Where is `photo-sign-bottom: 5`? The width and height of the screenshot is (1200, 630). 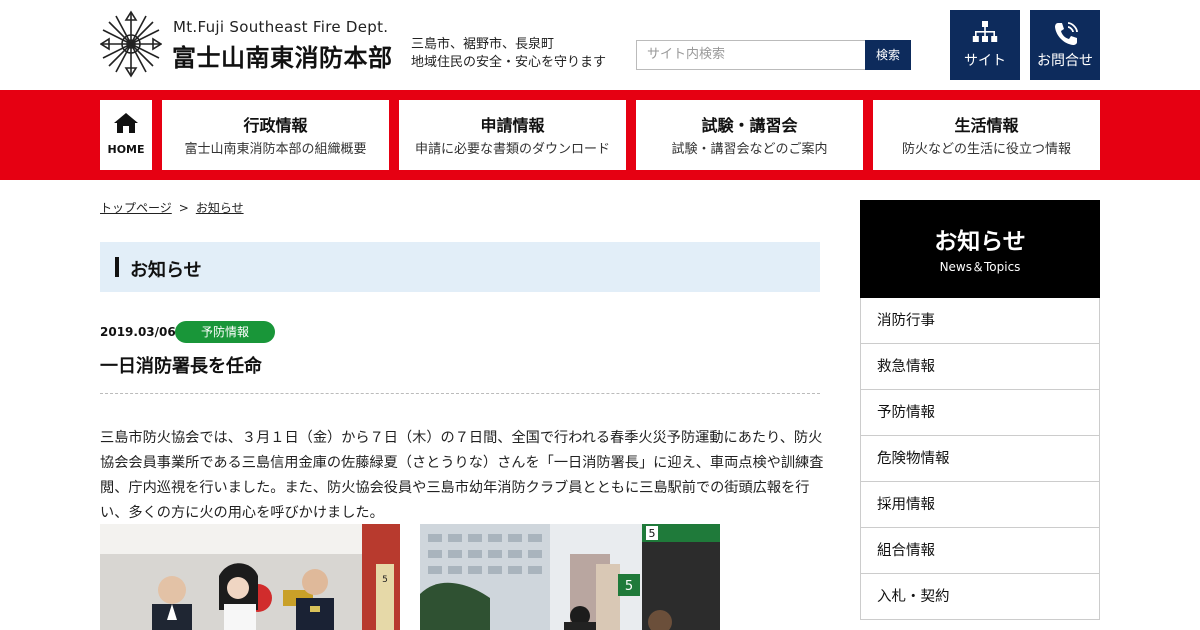 photo-sign-bottom: 5 is located at coordinates (629, 586).